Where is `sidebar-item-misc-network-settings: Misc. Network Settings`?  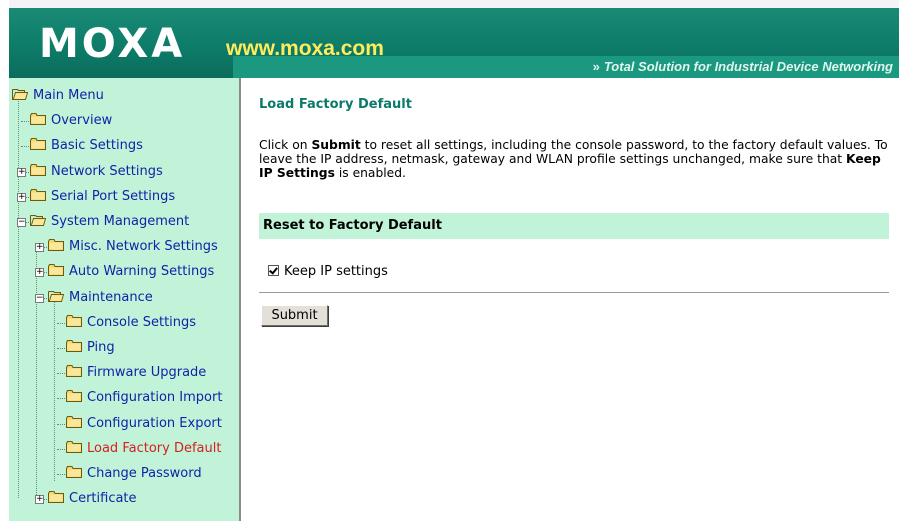
sidebar-item-misc-network-settings: Misc. Network Settings is located at coordinates (133, 247).